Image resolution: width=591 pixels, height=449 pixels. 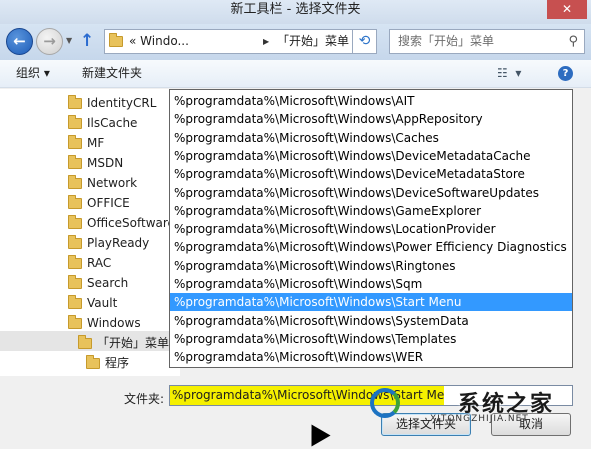 I want to click on up-level-button: ↑, so click(x=87, y=41).